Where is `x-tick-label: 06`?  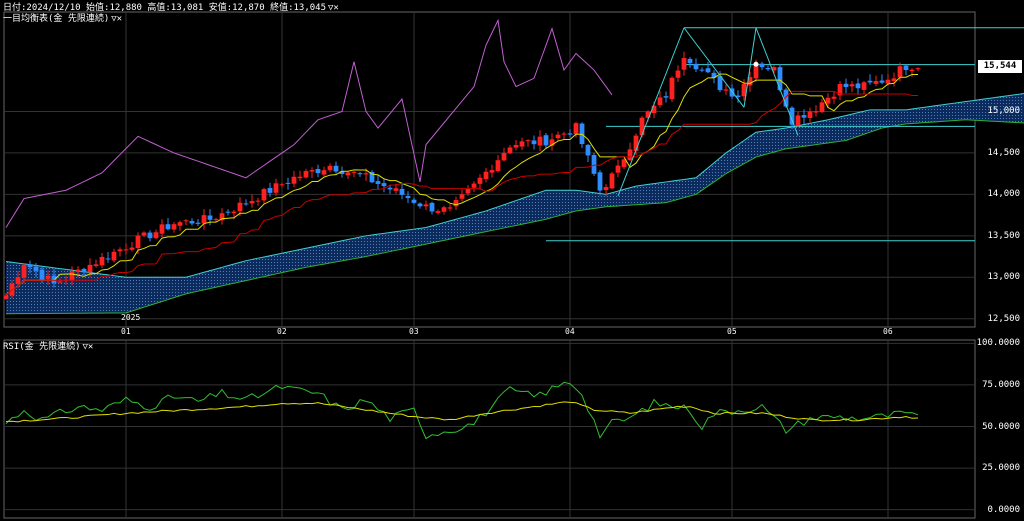 x-tick-label: 06 is located at coordinates (888, 331).